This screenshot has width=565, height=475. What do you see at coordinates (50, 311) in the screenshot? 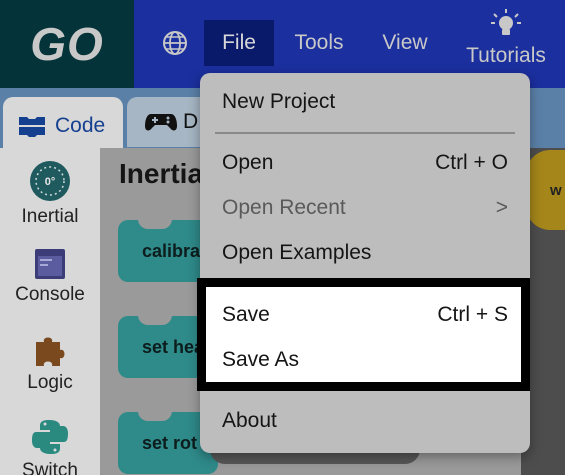
I see `category-sidebar: 0° Inertial Console Logic Switch` at bounding box center [50, 311].